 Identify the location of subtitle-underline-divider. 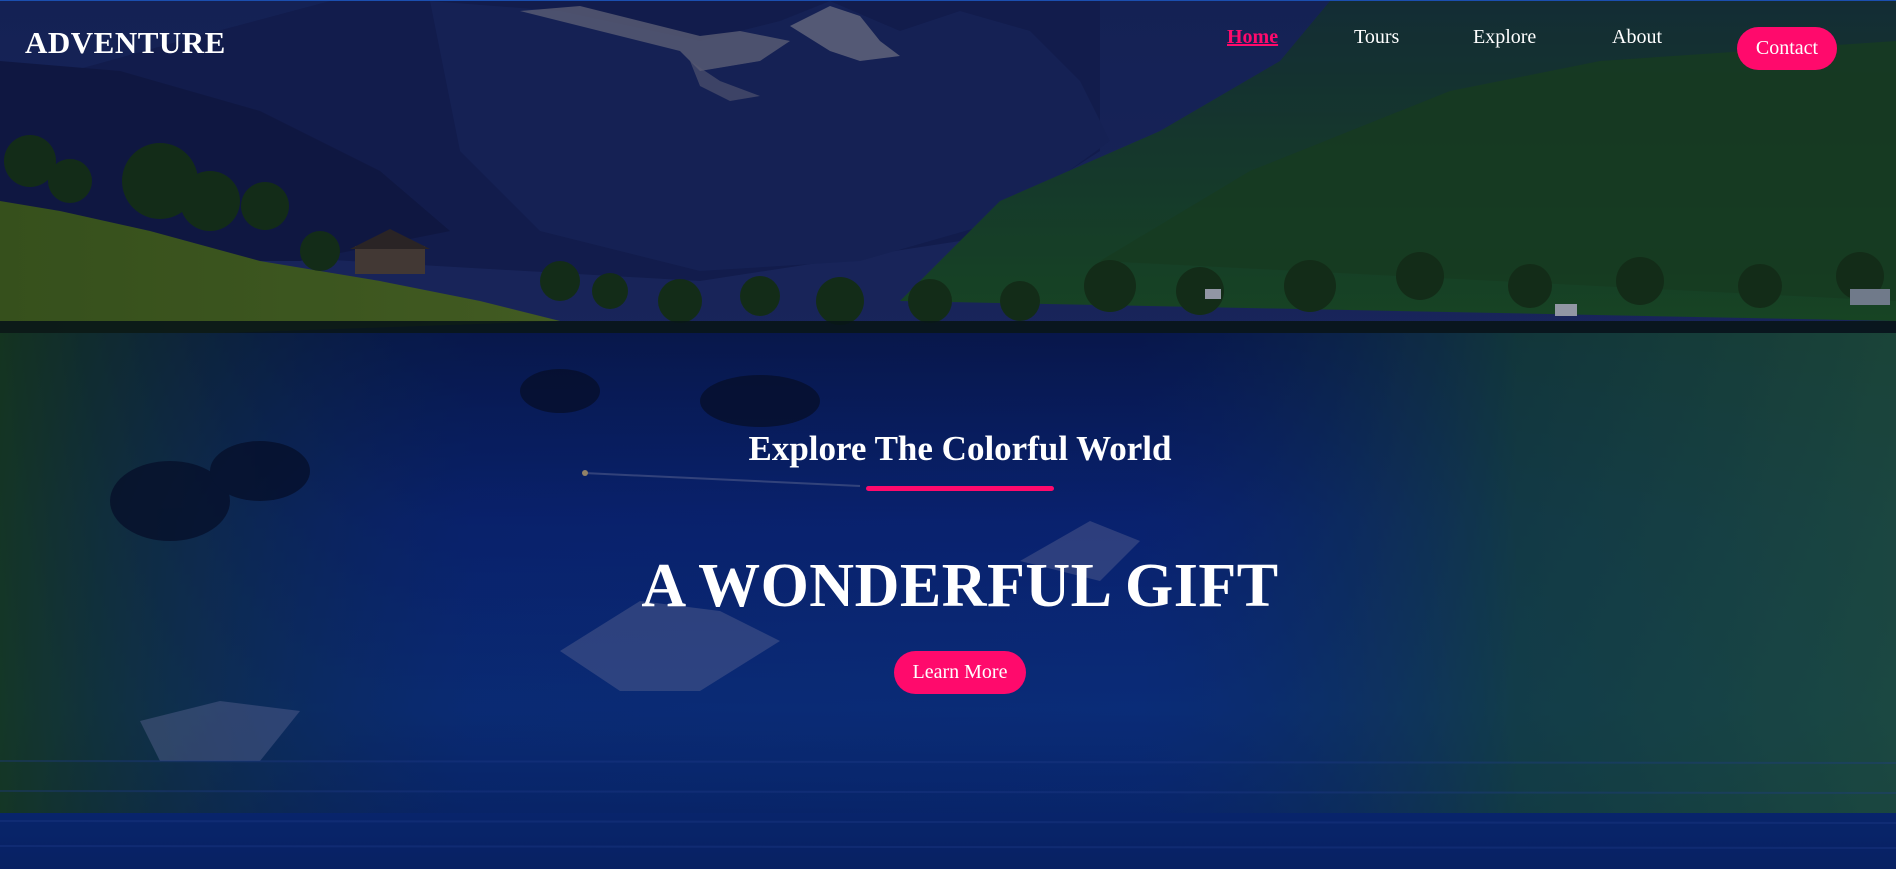
(960, 488).